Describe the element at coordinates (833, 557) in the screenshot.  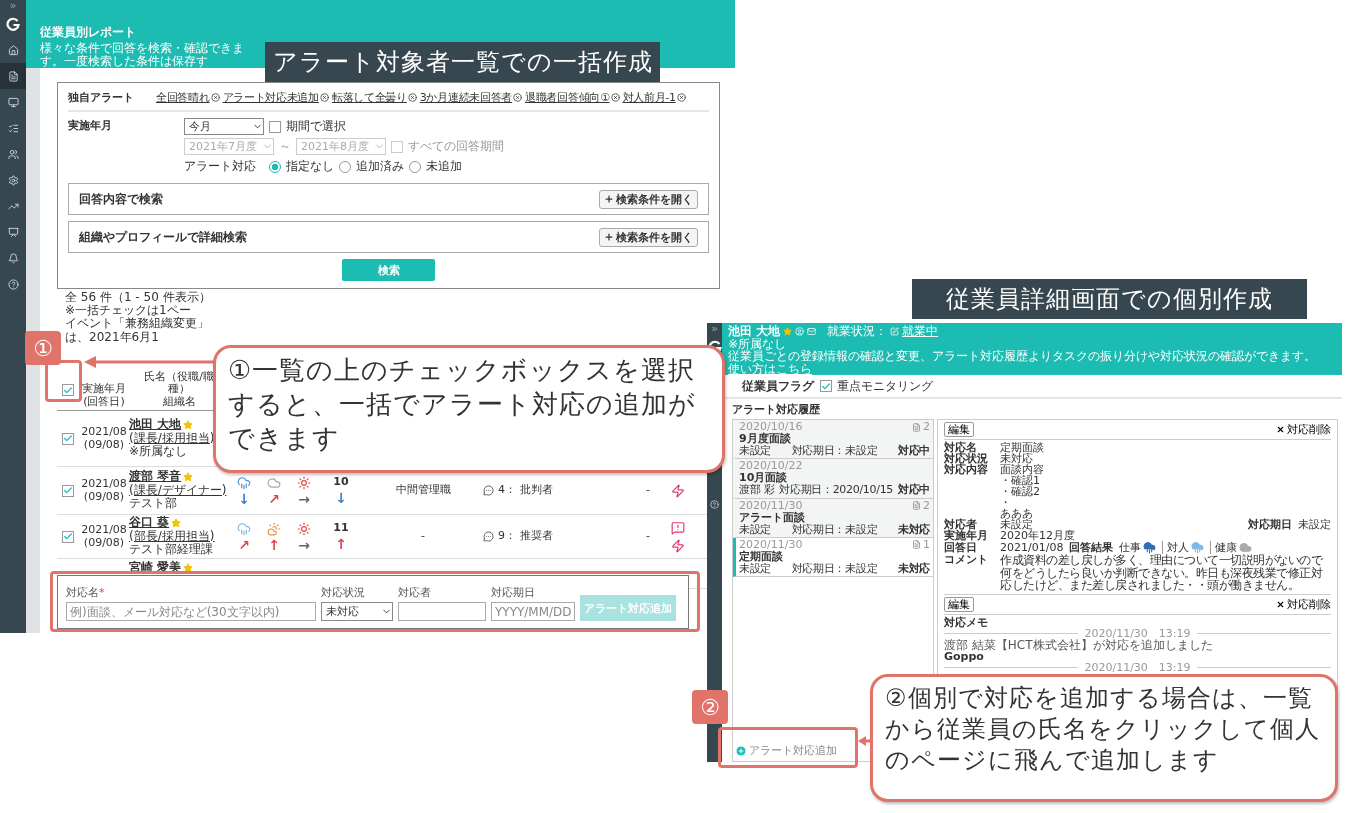
I see `history-item: 2020/11/30 1 定期面談 未設定 対応期日：未設定 未対応` at that location.